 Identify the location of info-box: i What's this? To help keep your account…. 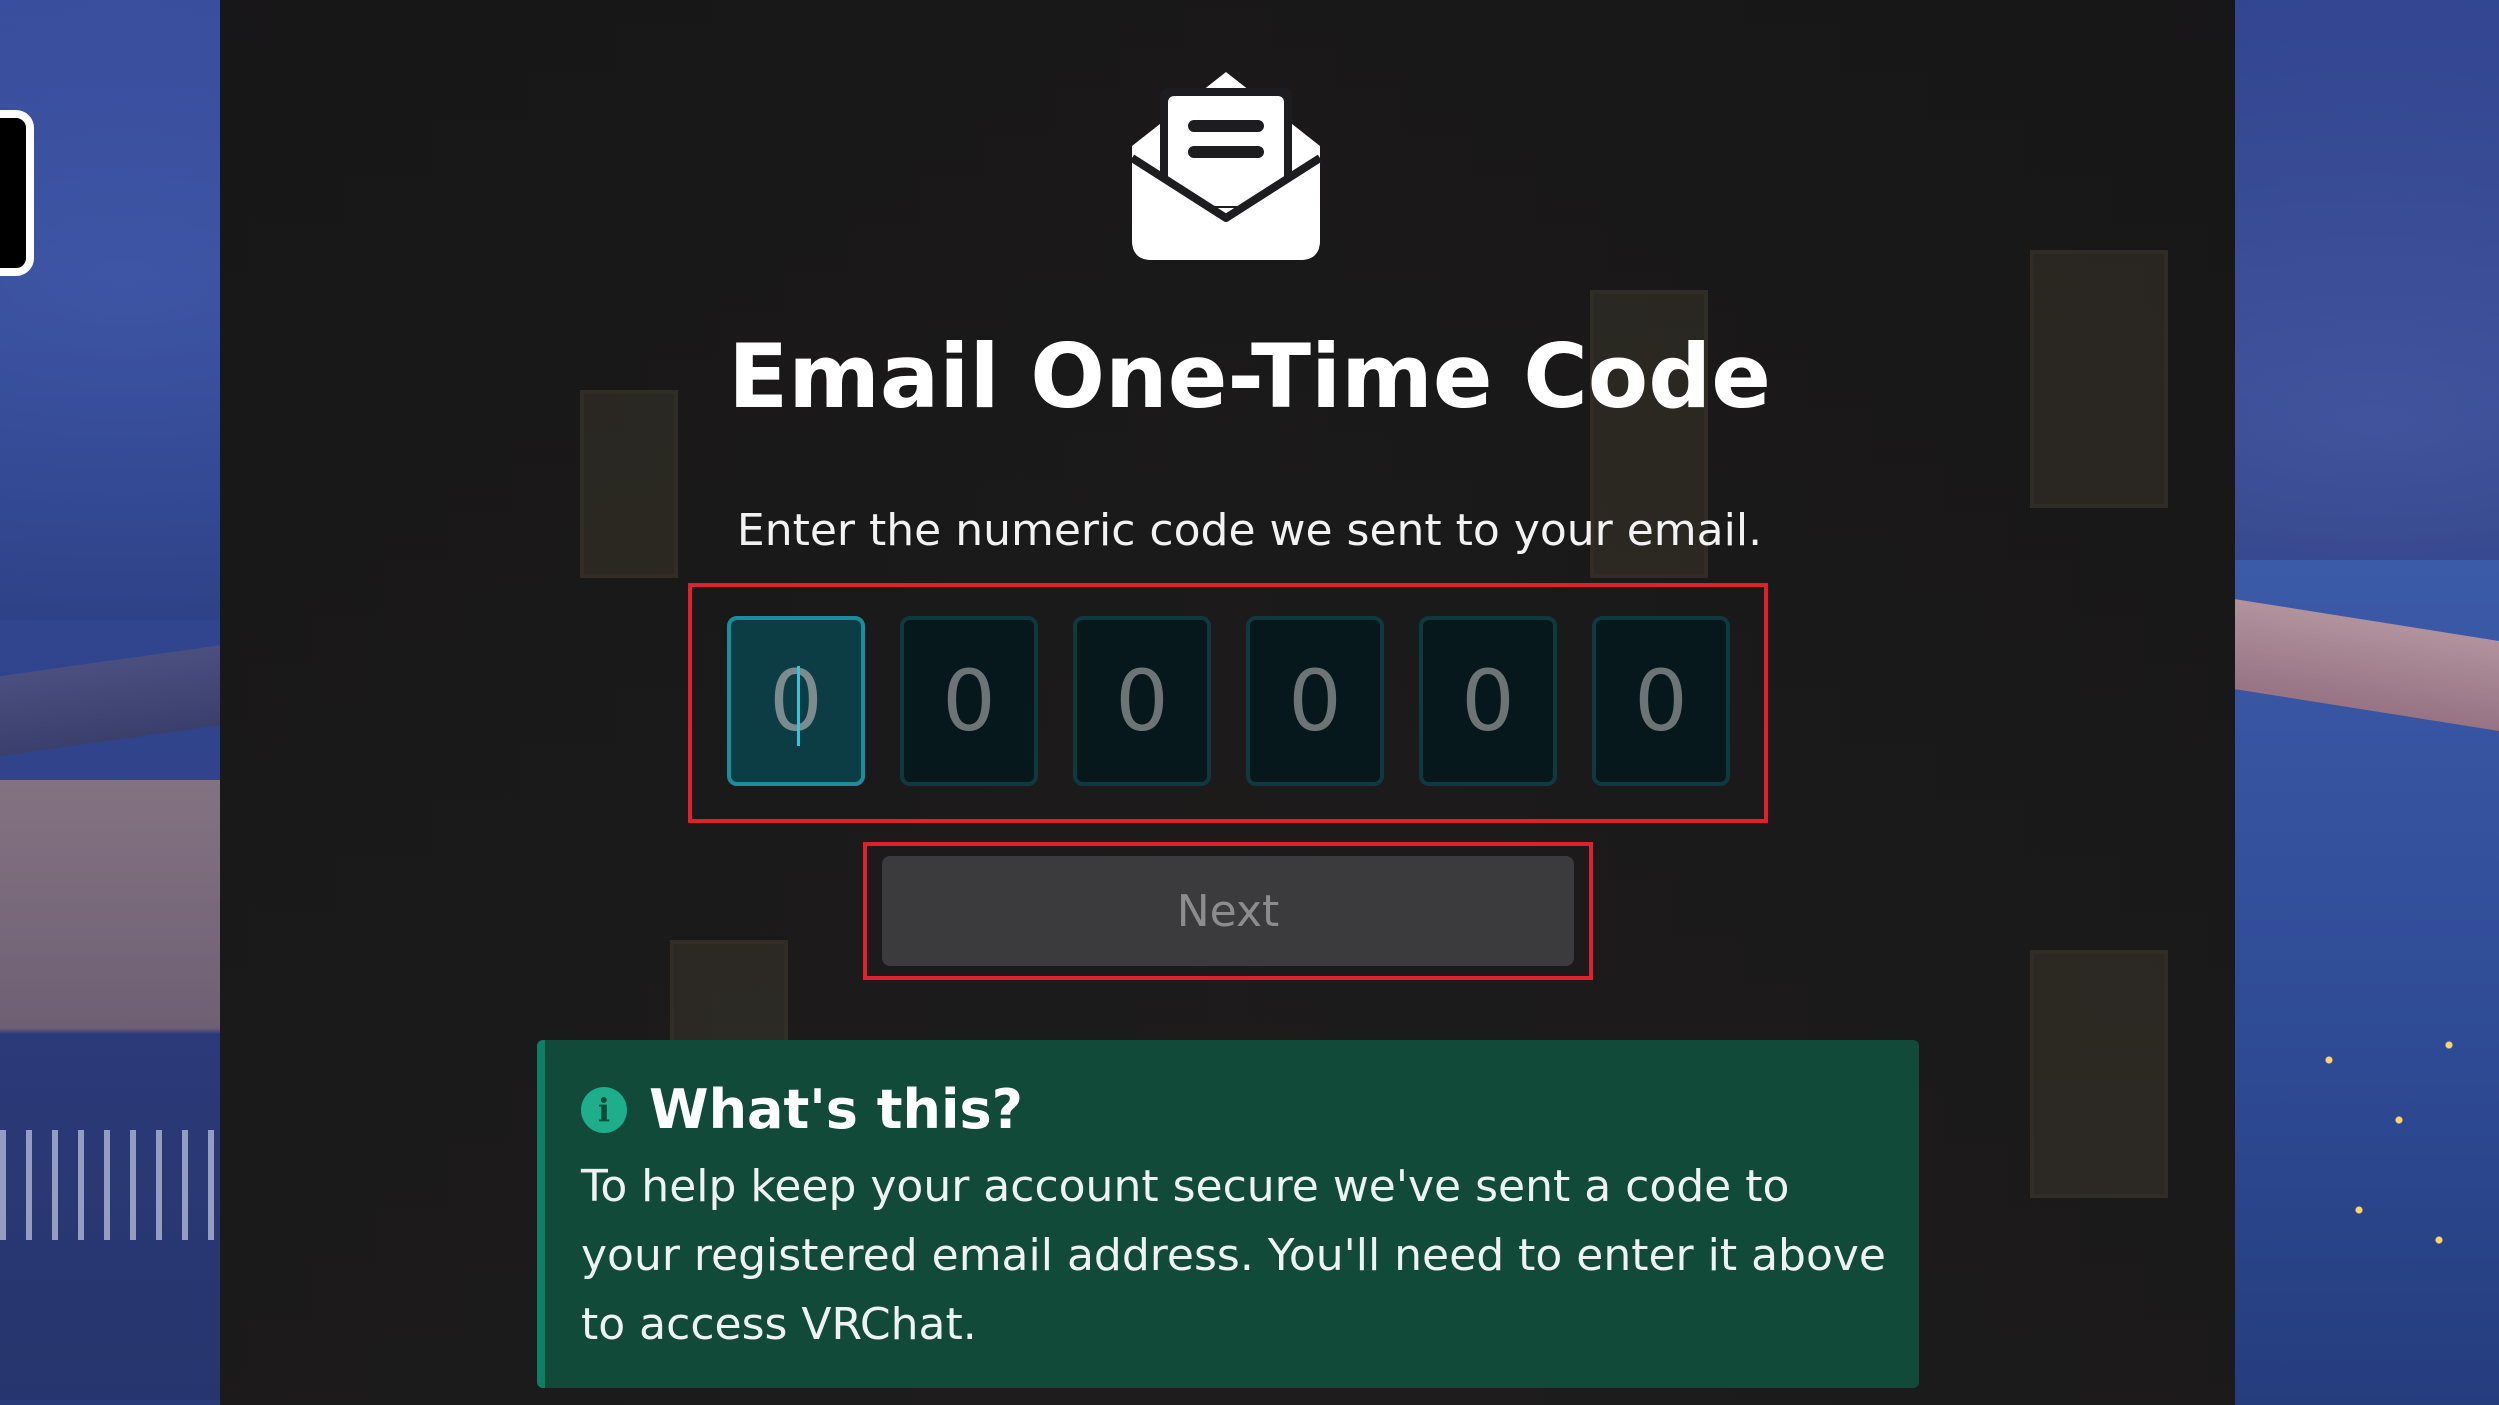
(1228, 1214).